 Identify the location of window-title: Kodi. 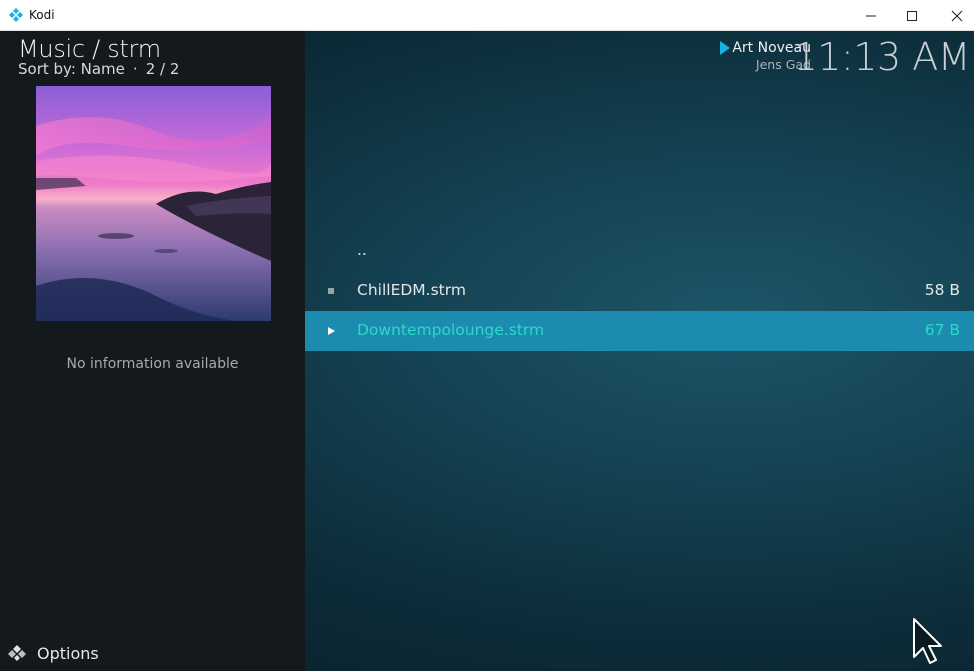
(42, 15).